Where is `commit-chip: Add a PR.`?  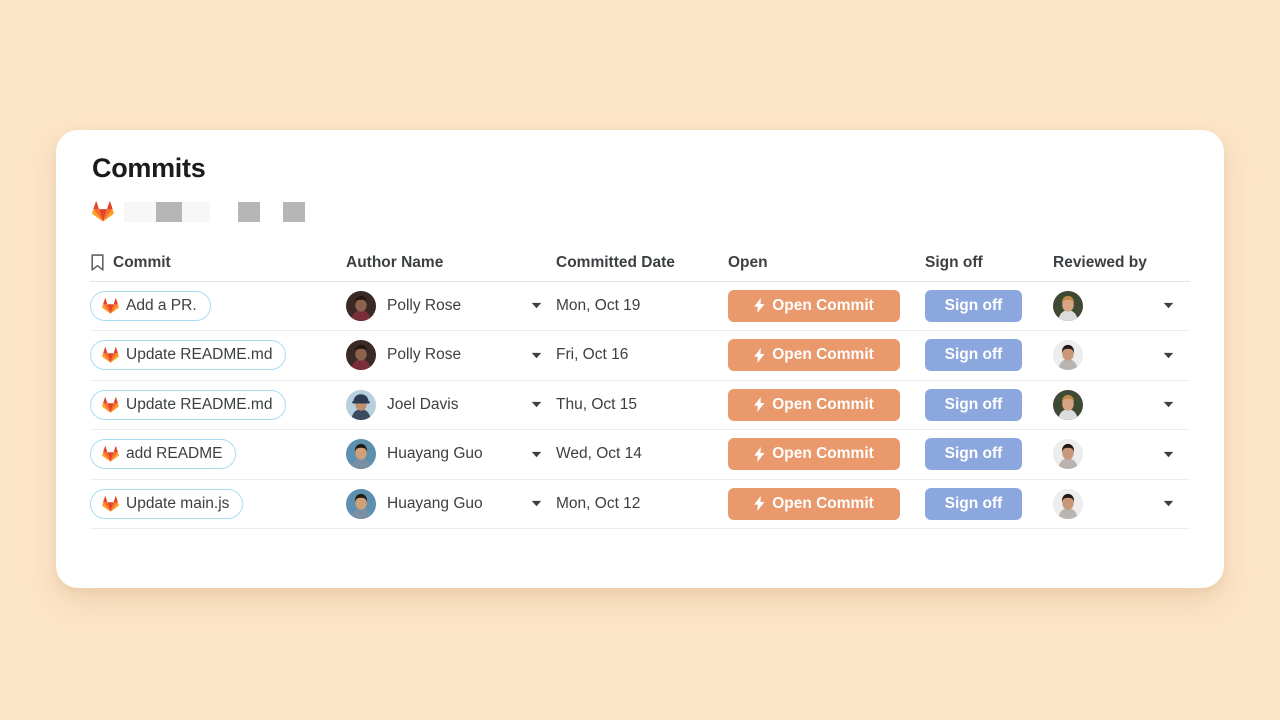 commit-chip: Add a PR. is located at coordinates (150, 305).